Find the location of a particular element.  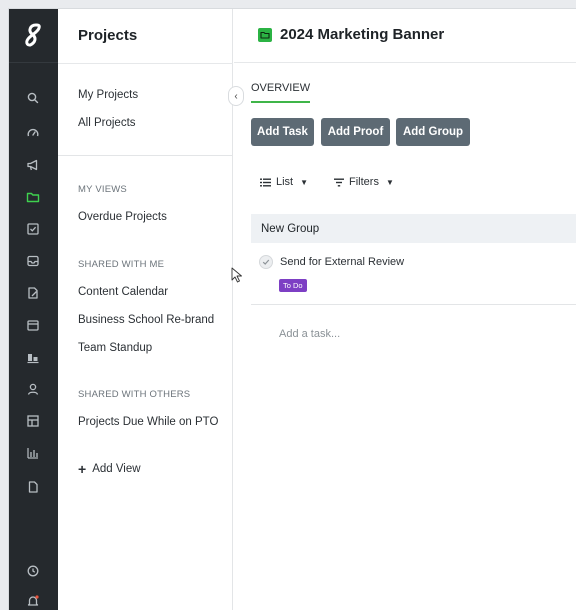

group-header: New Group is located at coordinates (413, 228).